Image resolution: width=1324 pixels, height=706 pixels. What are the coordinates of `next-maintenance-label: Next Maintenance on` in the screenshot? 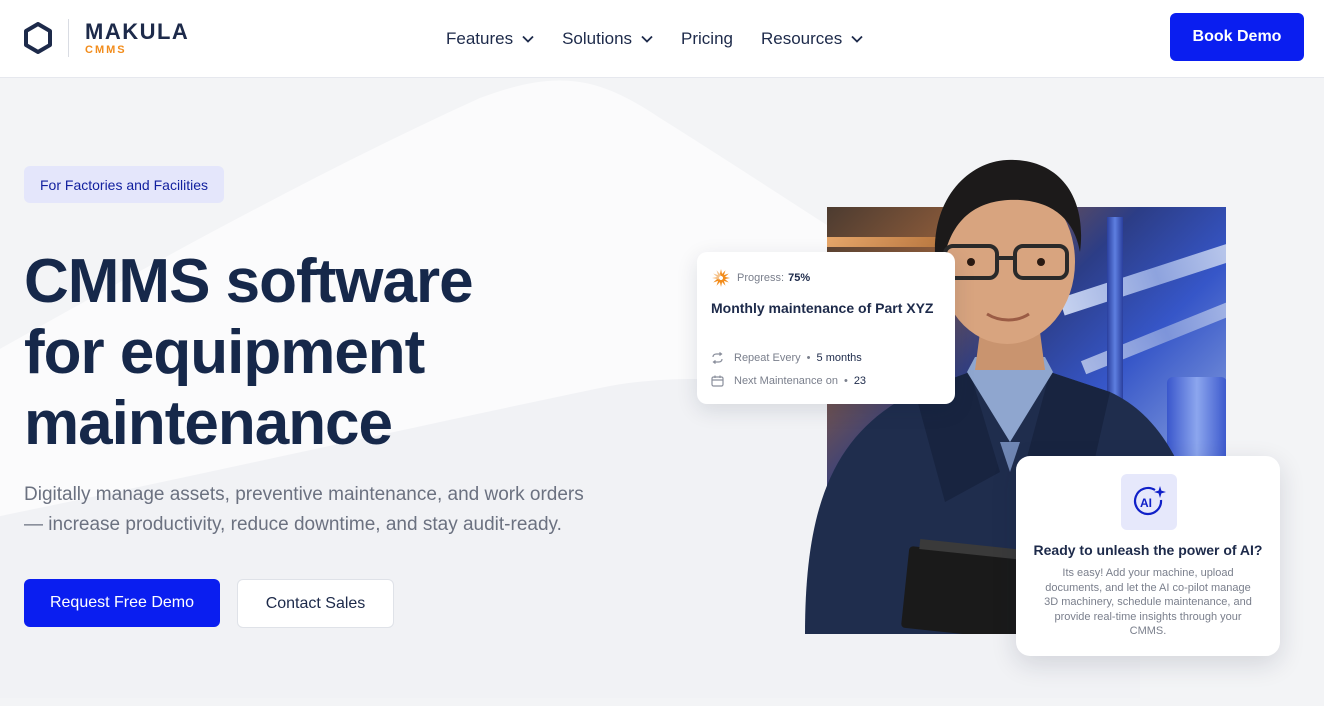 It's located at (786, 381).